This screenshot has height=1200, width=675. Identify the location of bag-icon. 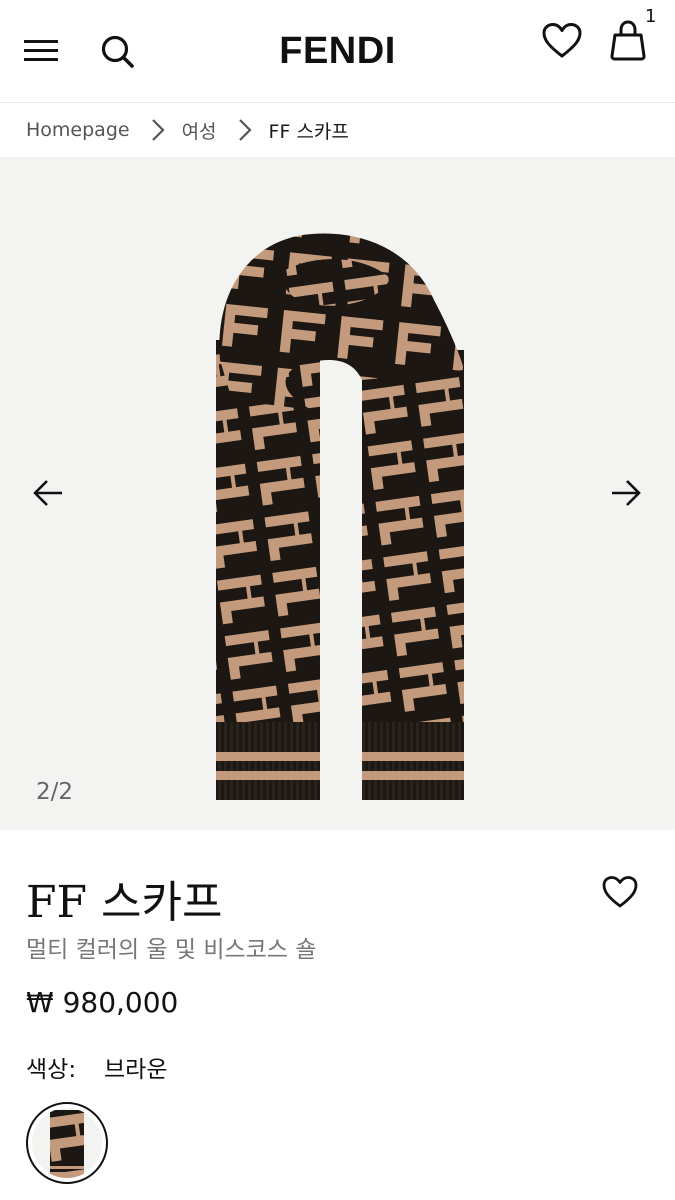
(628, 40).